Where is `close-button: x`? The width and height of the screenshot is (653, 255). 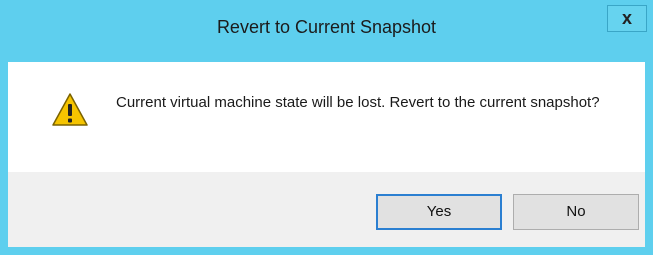
close-button: x is located at coordinates (627, 18).